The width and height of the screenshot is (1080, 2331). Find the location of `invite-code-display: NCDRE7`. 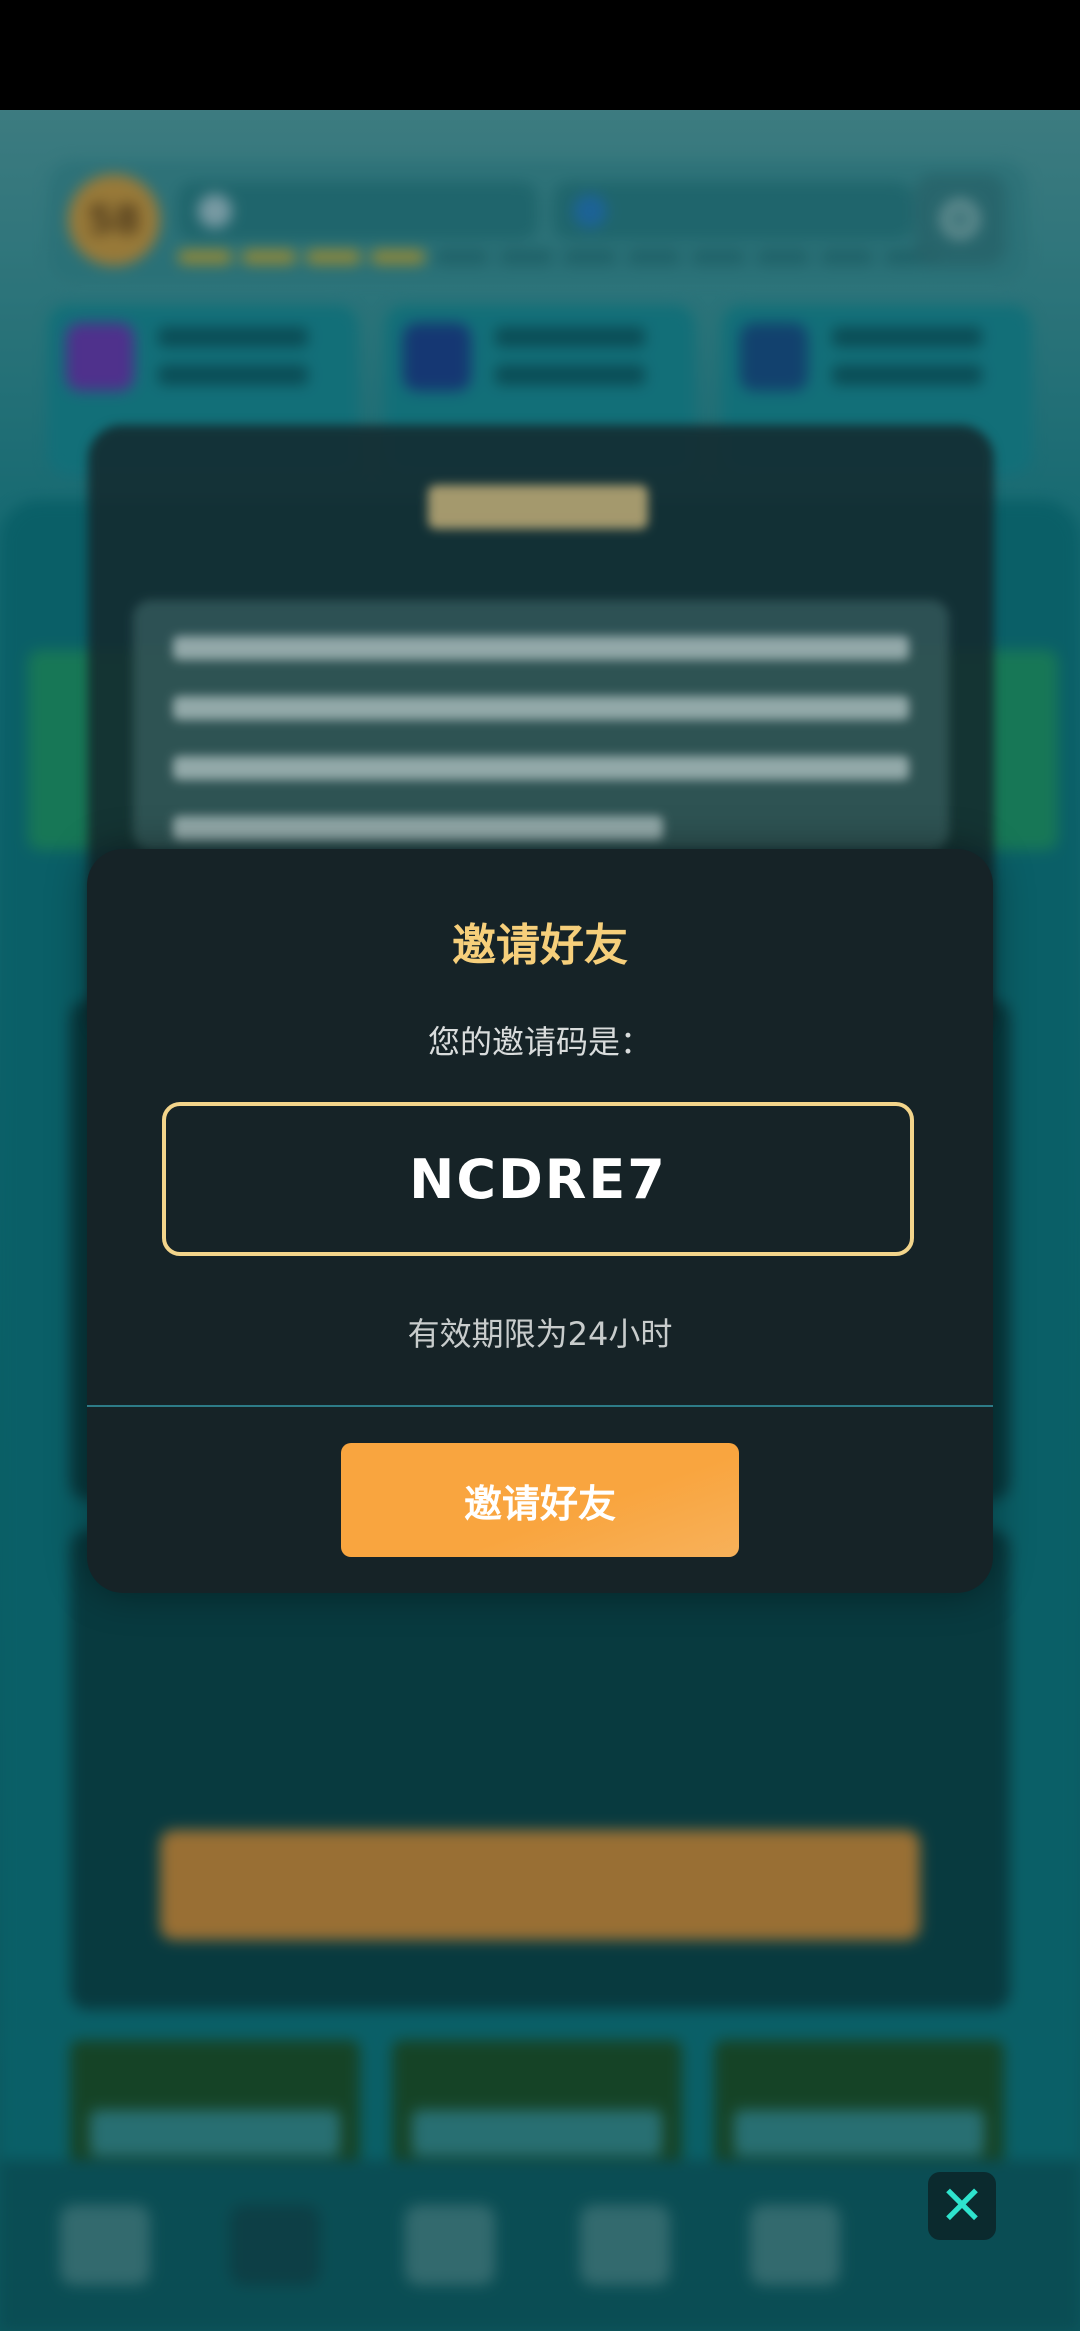

invite-code-display: NCDRE7 is located at coordinates (538, 1179).